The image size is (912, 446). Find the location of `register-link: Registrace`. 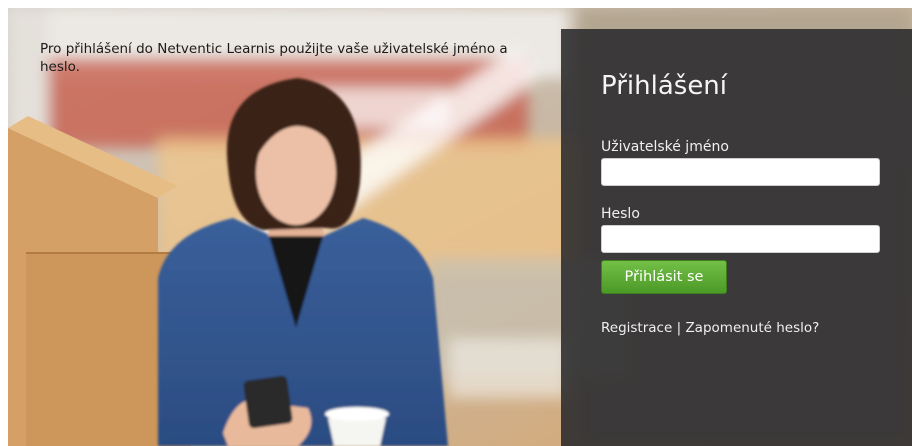

register-link: Registrace is located at coordinates (636, 328).